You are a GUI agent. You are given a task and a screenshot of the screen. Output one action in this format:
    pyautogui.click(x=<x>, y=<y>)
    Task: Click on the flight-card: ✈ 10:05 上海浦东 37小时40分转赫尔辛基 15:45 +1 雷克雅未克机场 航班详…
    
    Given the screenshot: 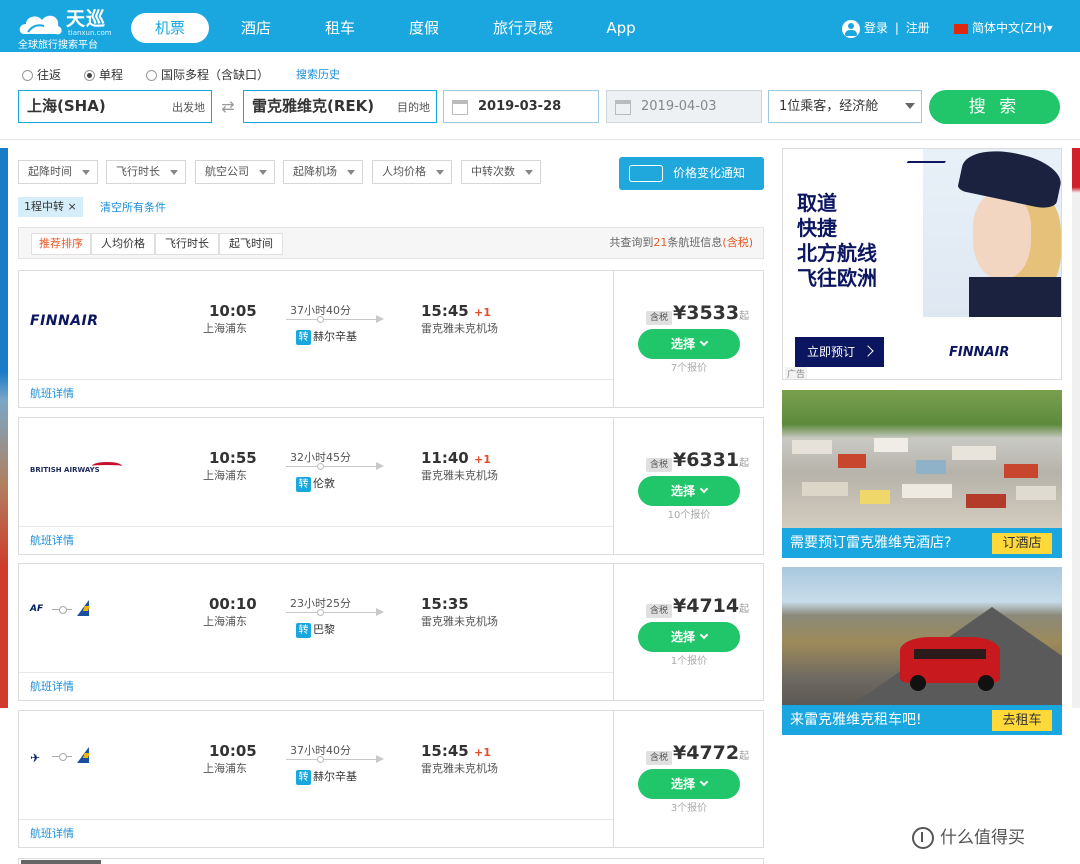 What is the action you would take?
    pyautogui.click(x=391, y=779)
    